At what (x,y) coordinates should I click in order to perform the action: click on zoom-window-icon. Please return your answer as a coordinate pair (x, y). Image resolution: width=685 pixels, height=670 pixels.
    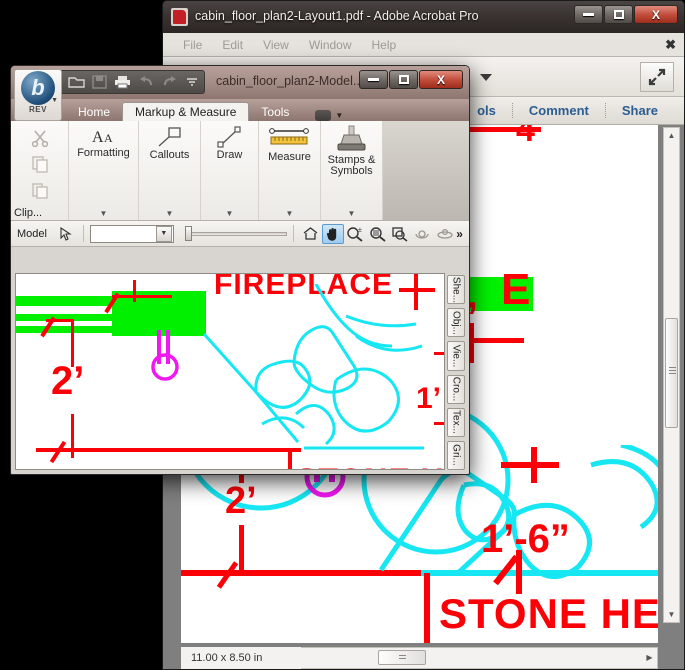
    Looking at the image, I should click on (399, 234).